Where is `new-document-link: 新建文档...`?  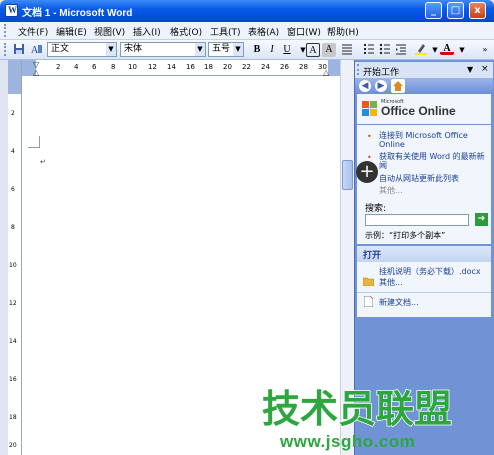
new-document-link: 新建文档... is located at coordinates (399, 302).